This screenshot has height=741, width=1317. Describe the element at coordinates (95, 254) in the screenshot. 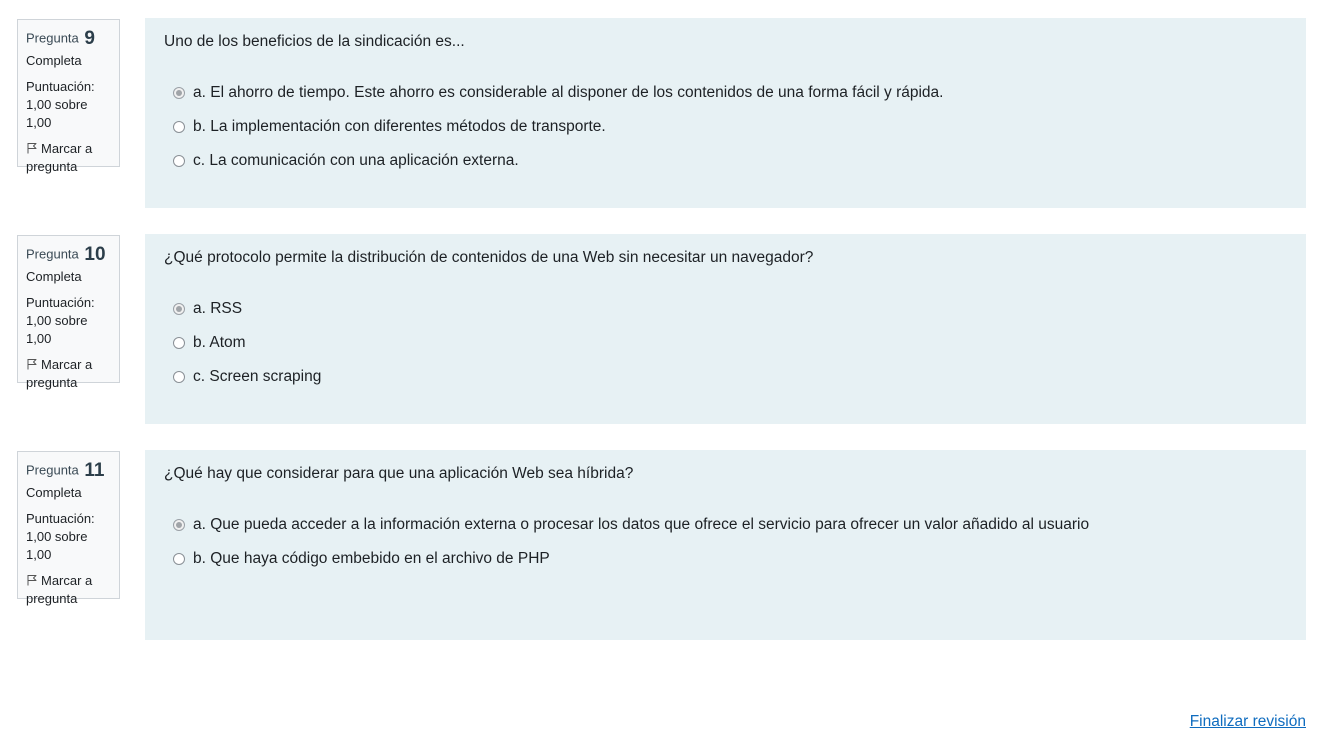

I see `question-number-value: 10` at that location.